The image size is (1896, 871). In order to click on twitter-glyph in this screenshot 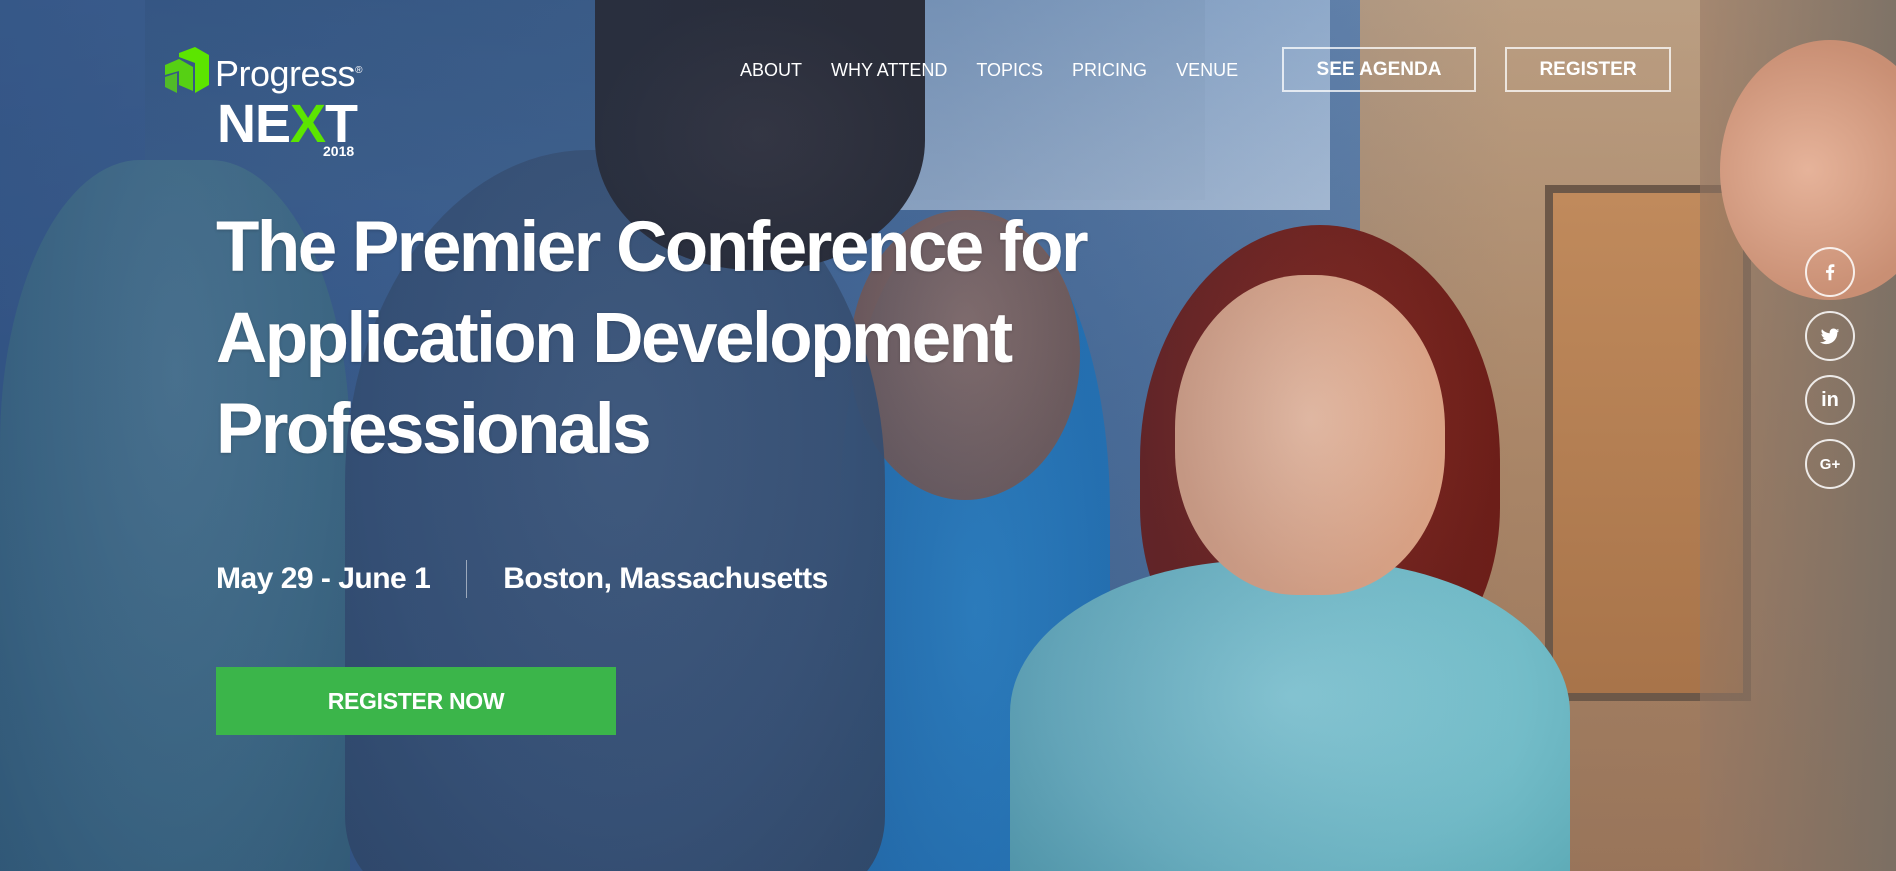, I will do `click(1829, 336)`.